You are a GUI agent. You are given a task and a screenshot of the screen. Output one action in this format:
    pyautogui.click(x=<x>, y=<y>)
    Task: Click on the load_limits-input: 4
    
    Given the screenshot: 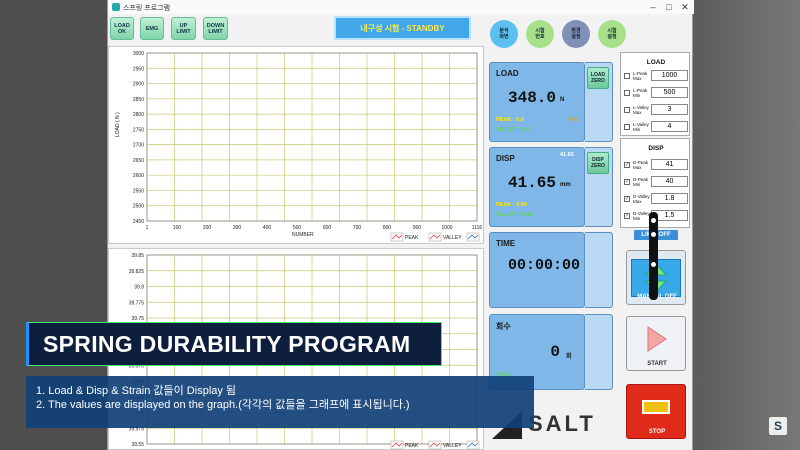 What is the action you would take?
    pyautogui.click(x=669, y=126)
    